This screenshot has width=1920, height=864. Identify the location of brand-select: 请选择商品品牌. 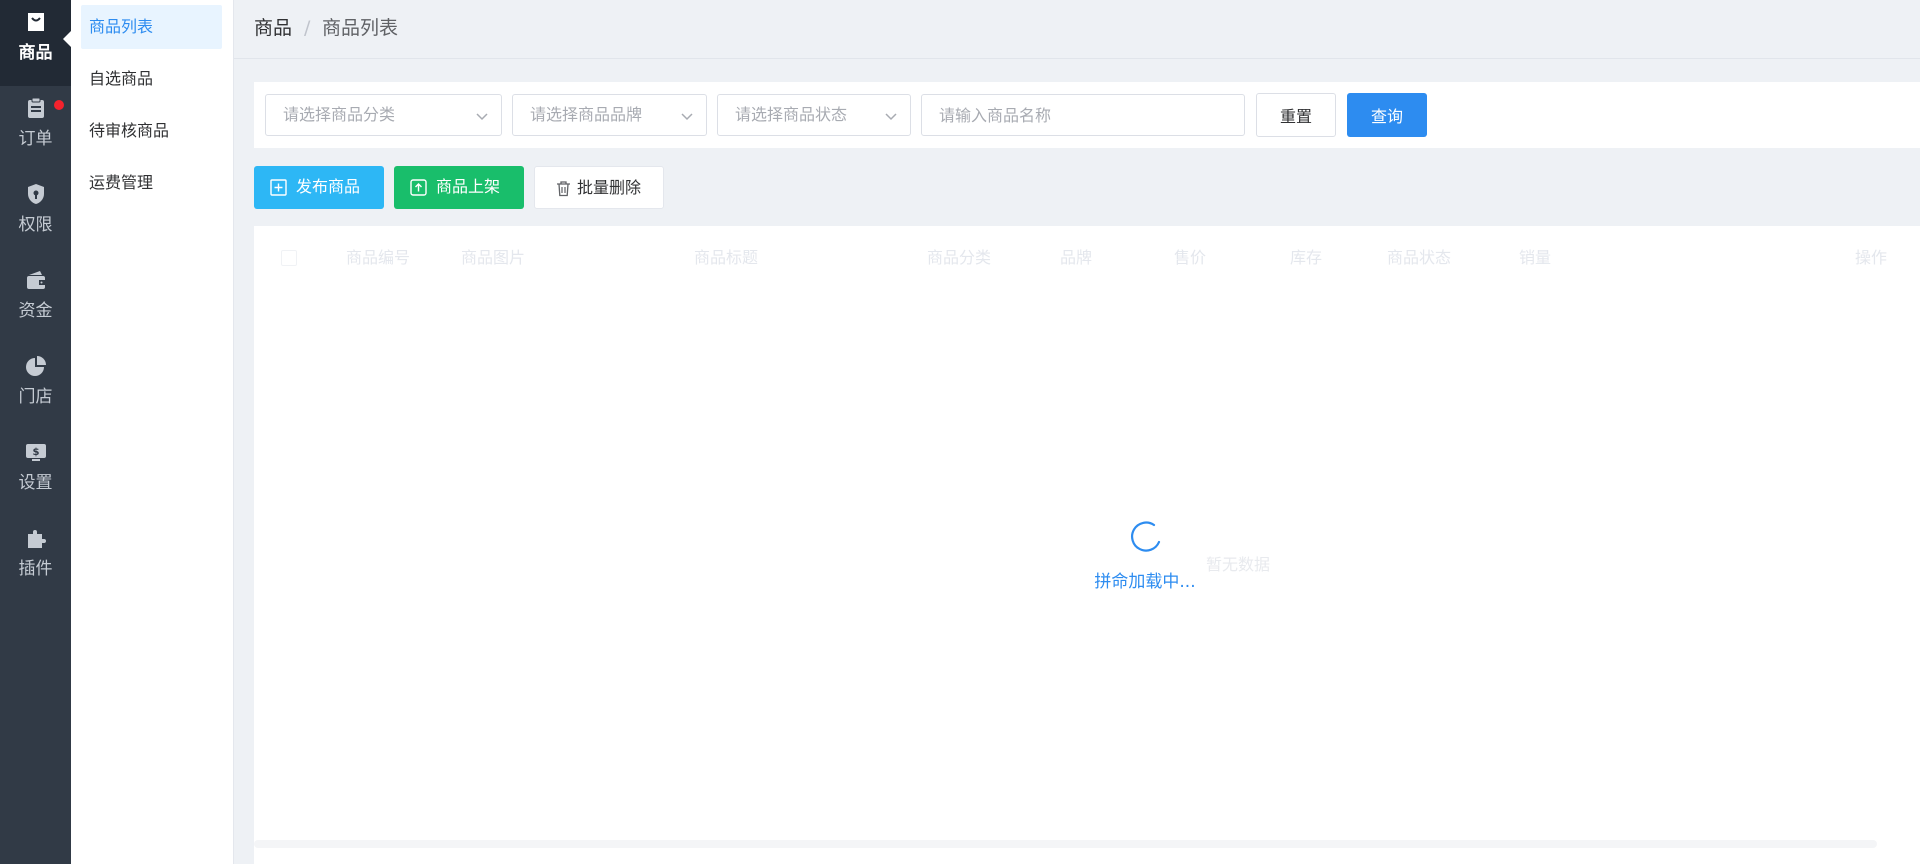
(609, 115).